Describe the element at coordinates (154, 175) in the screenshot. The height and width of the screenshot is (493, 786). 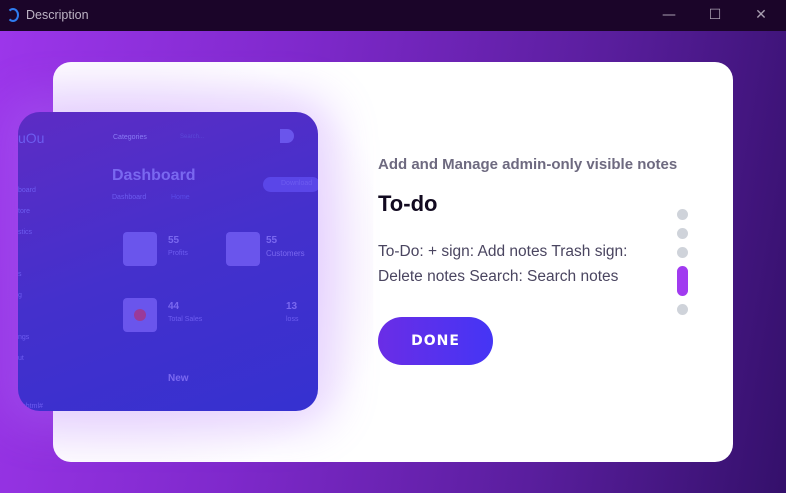
I see `preview-title: Dashboard` at that location.